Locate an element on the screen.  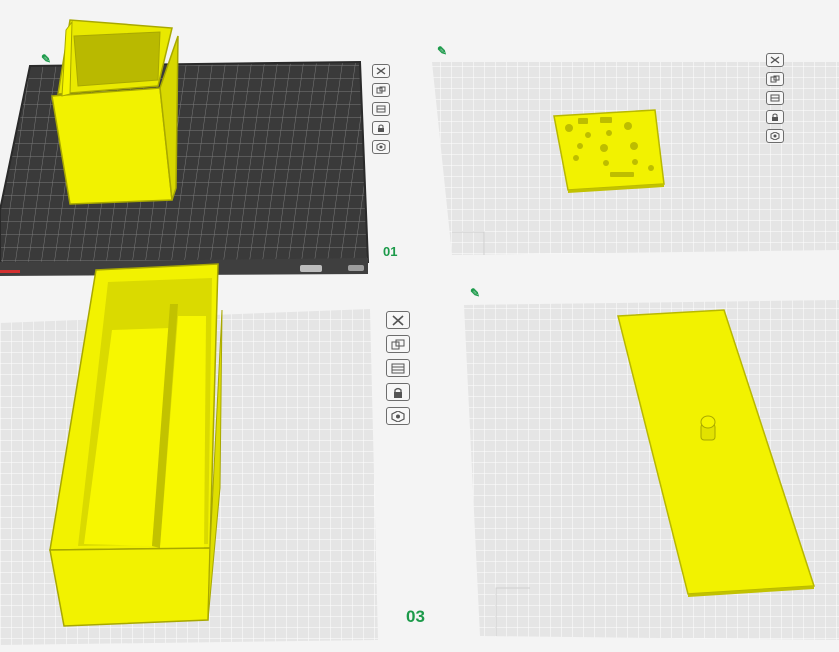
plate-3-label: 03 is located at coordinates (415, 616).